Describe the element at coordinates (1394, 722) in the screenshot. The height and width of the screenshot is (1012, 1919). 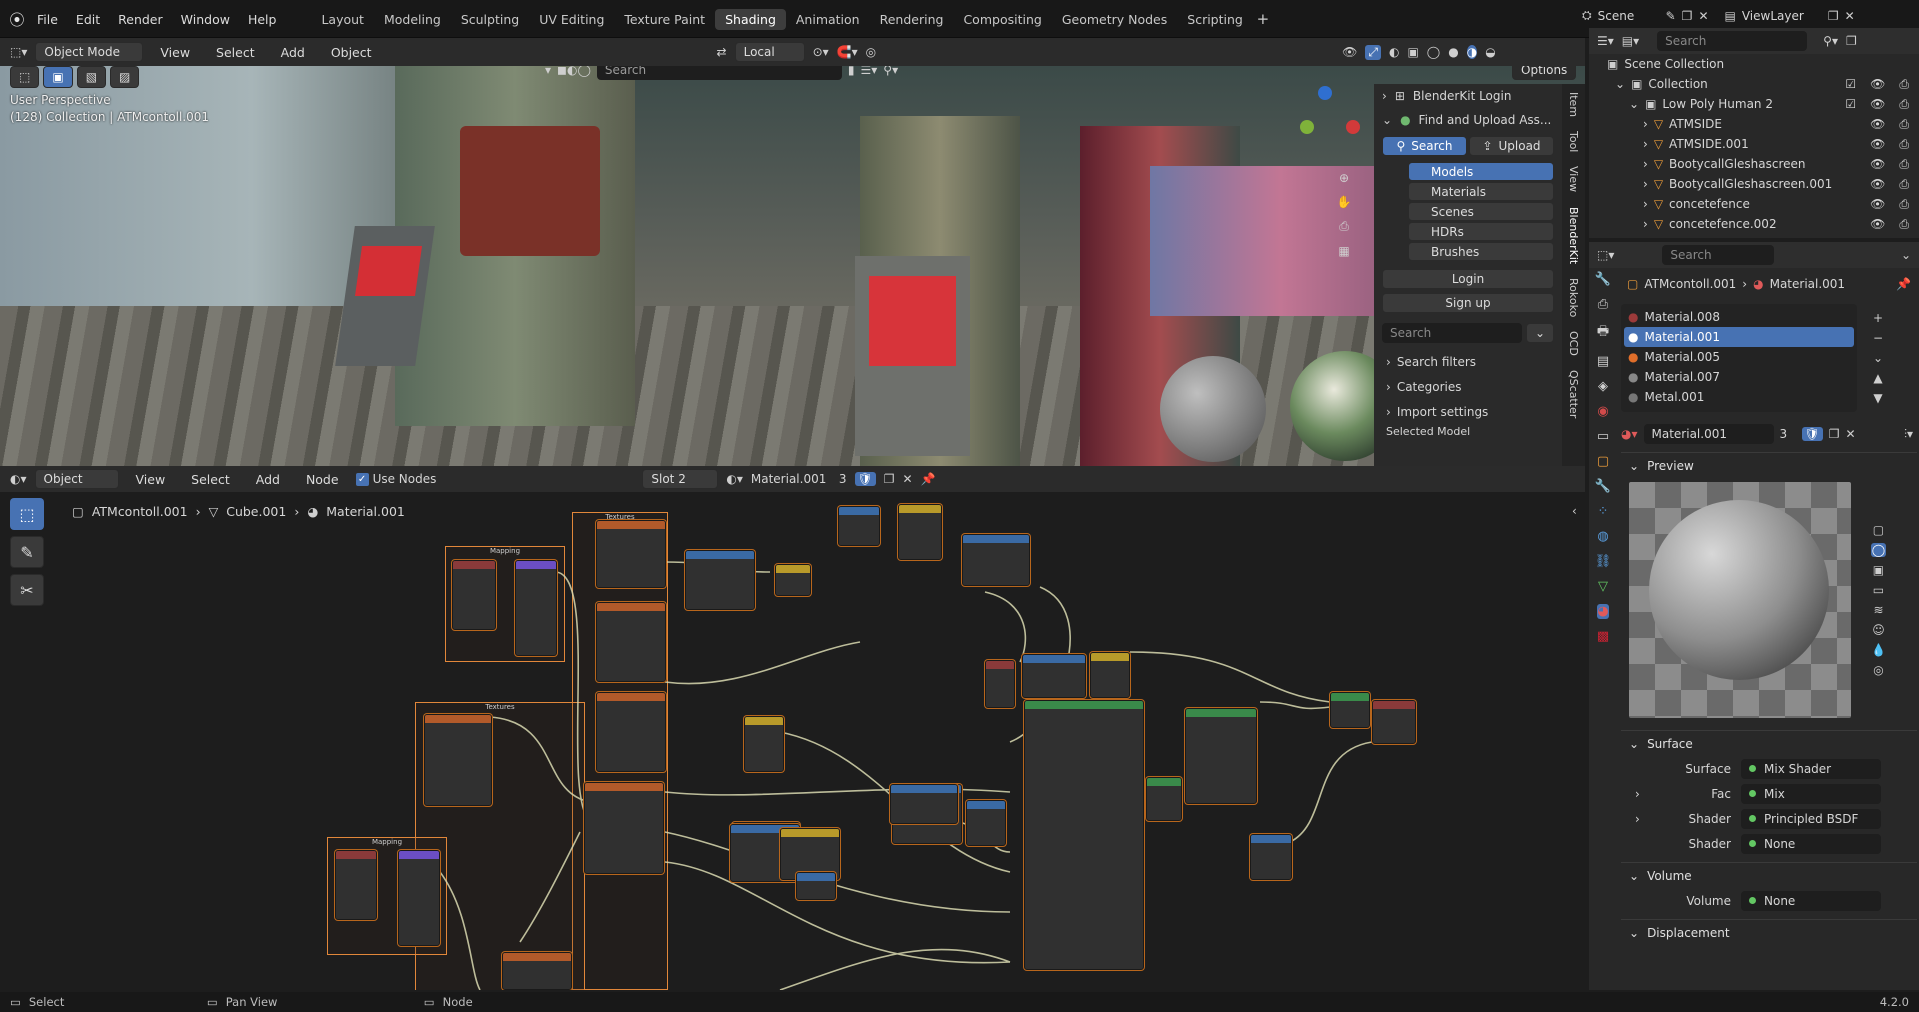
I see `node-material-output` at that location.